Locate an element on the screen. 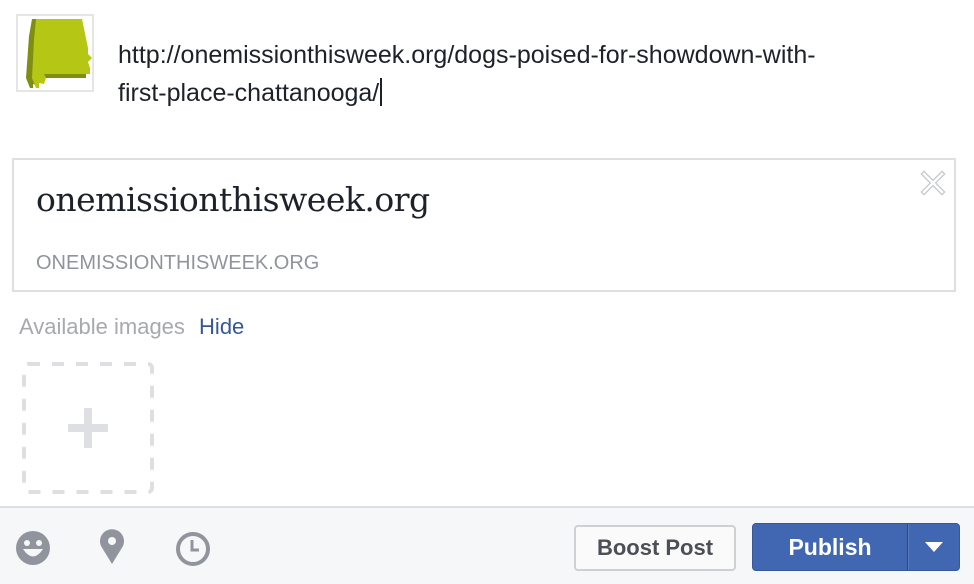 This screenshot has width=974, height=584. publish-options-dropdown is located at coordinates (933, 547).